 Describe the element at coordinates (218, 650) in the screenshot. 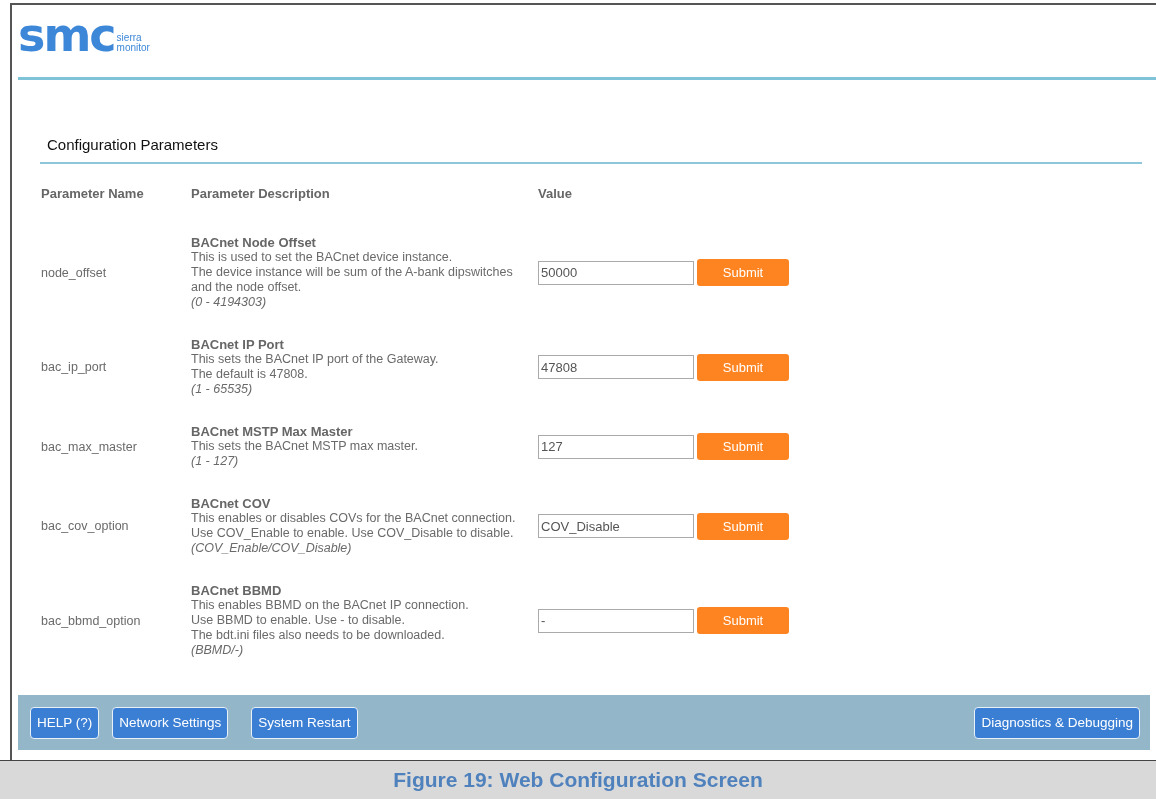

I see `value-range: (BBMD/-)` at that location.